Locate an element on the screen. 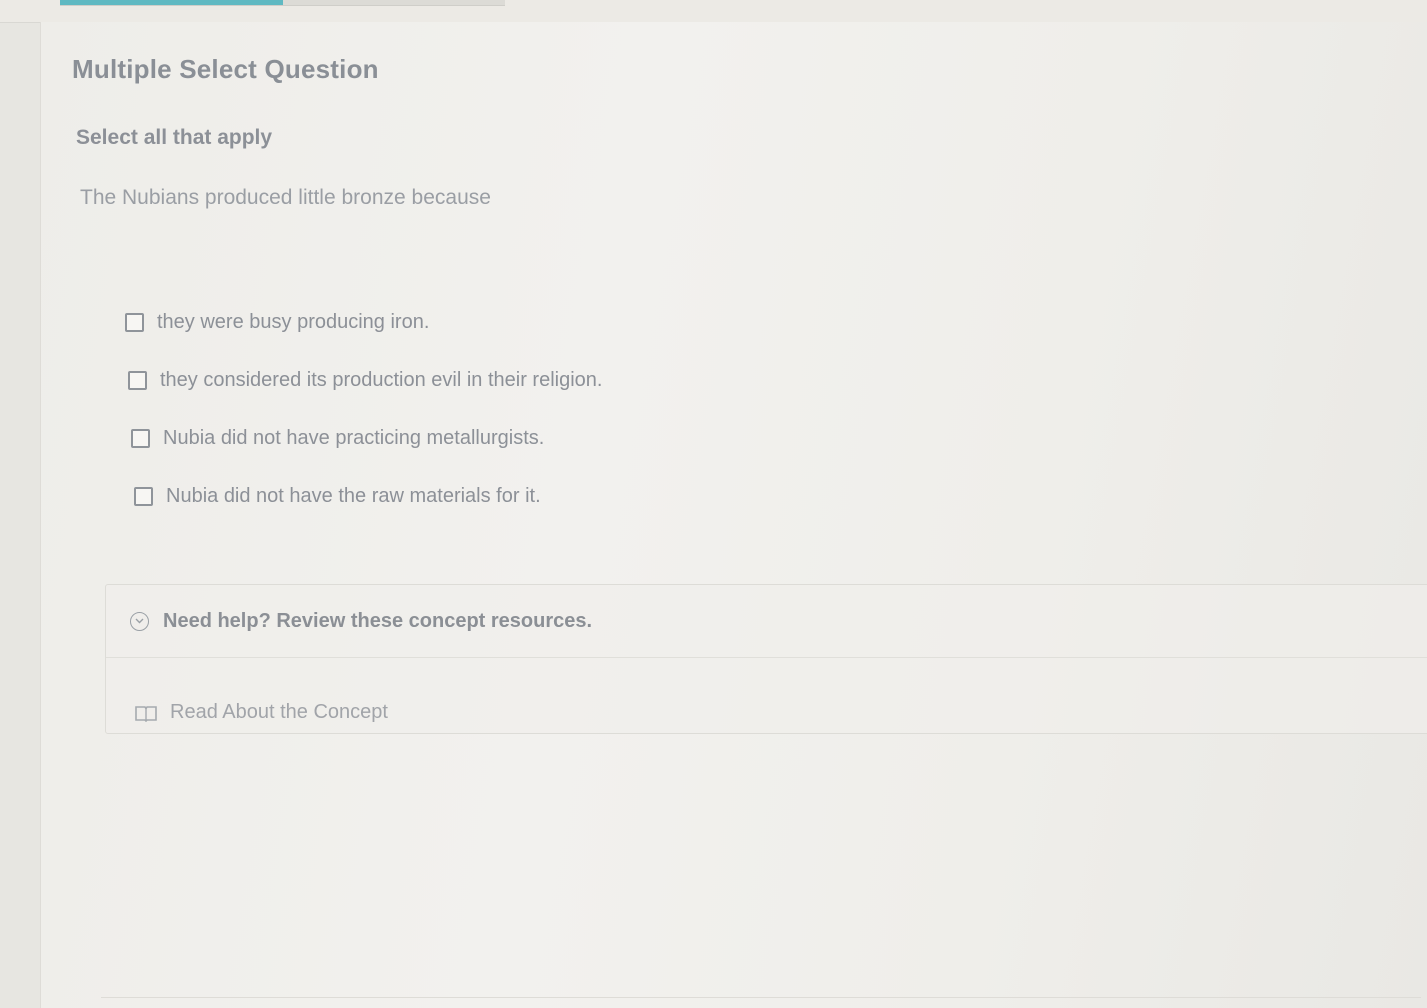 Image resolution: width=1427 pixels, height=1008 pixels. progress-bar is located at coordinates (282, 3).